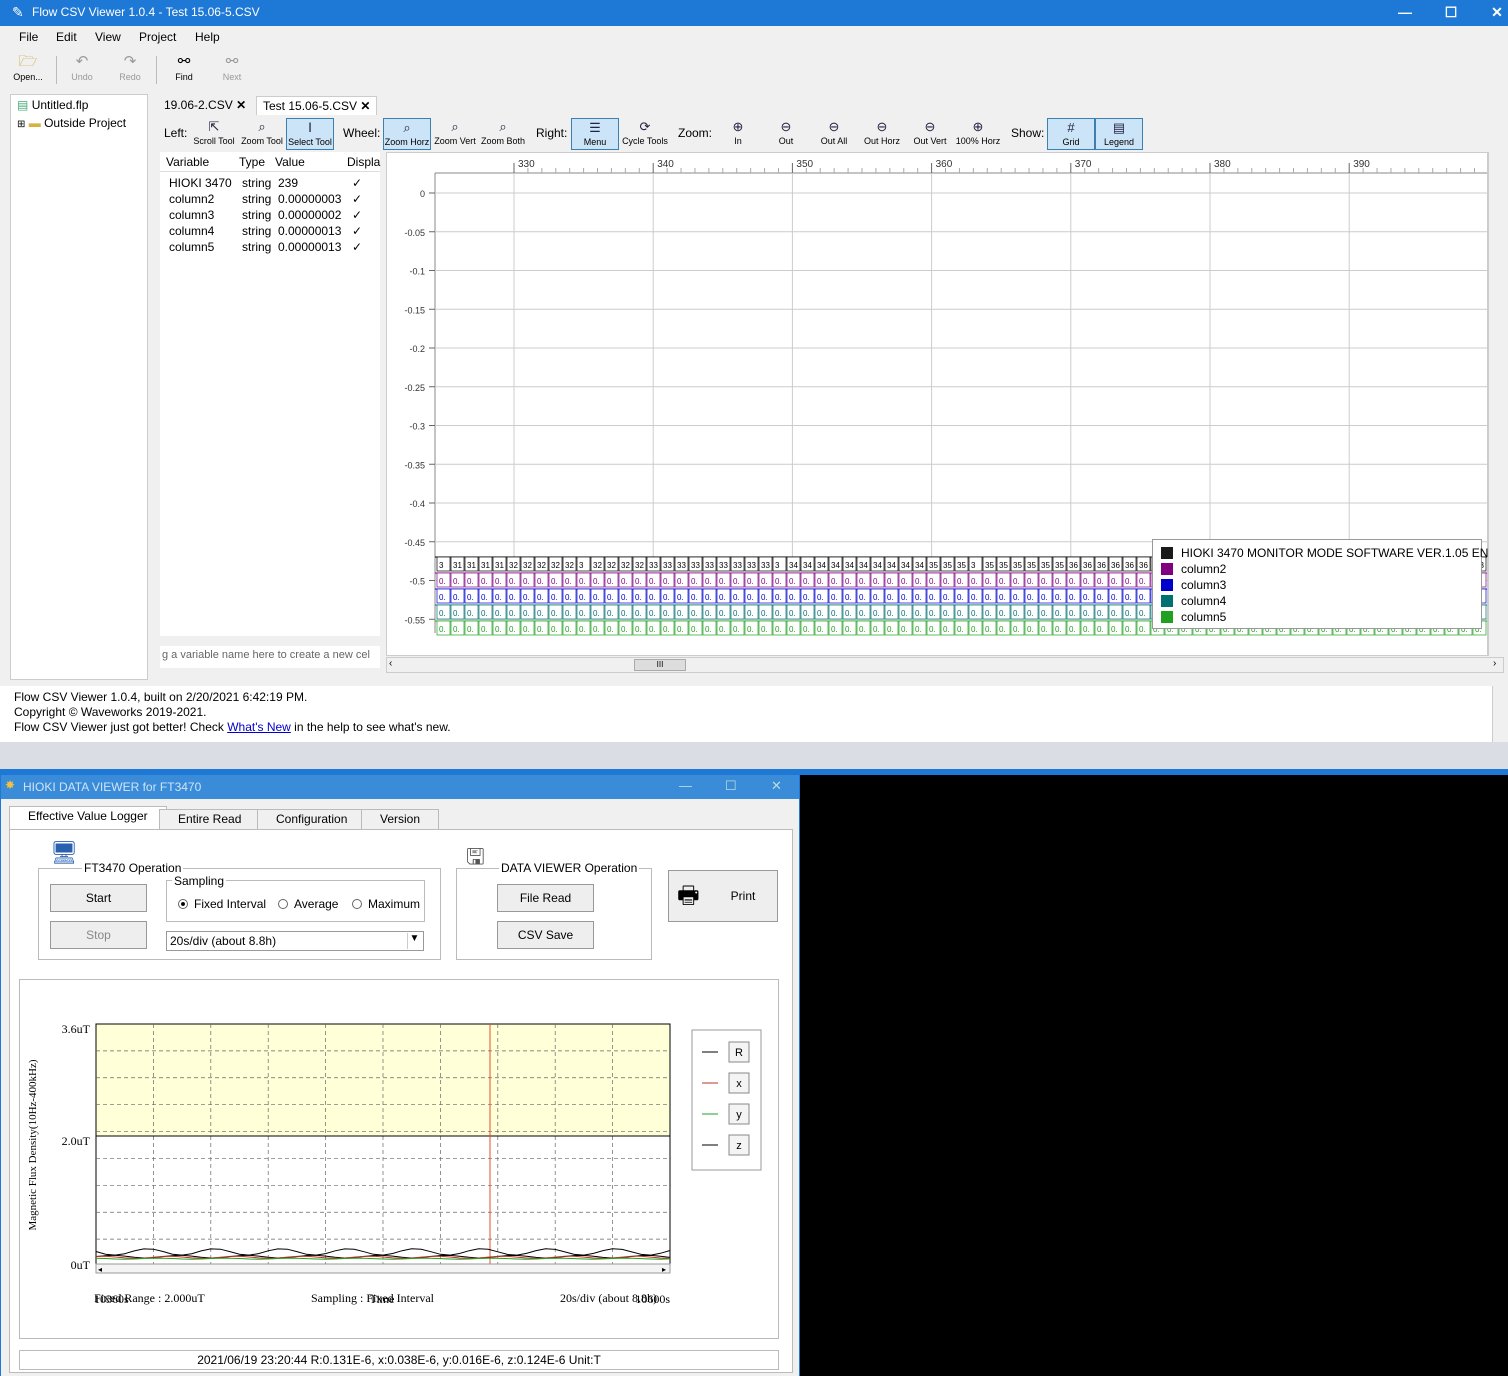 This screenshot has height=1376, width=1508. What do you see at coordinates (776, 786) in the screenshot?
I see `hioki-close-button: ✕` at bounding box center [776, 786].